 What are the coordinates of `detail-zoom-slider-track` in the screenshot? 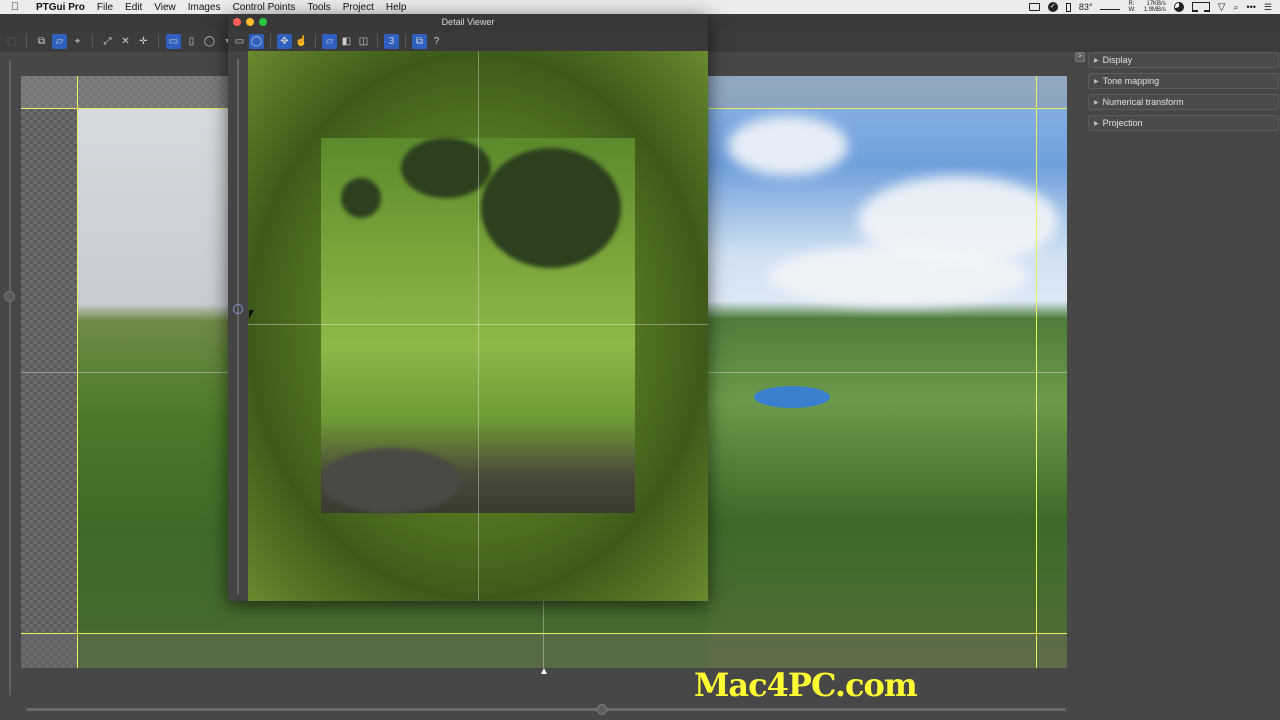 It's located at (238, 326).